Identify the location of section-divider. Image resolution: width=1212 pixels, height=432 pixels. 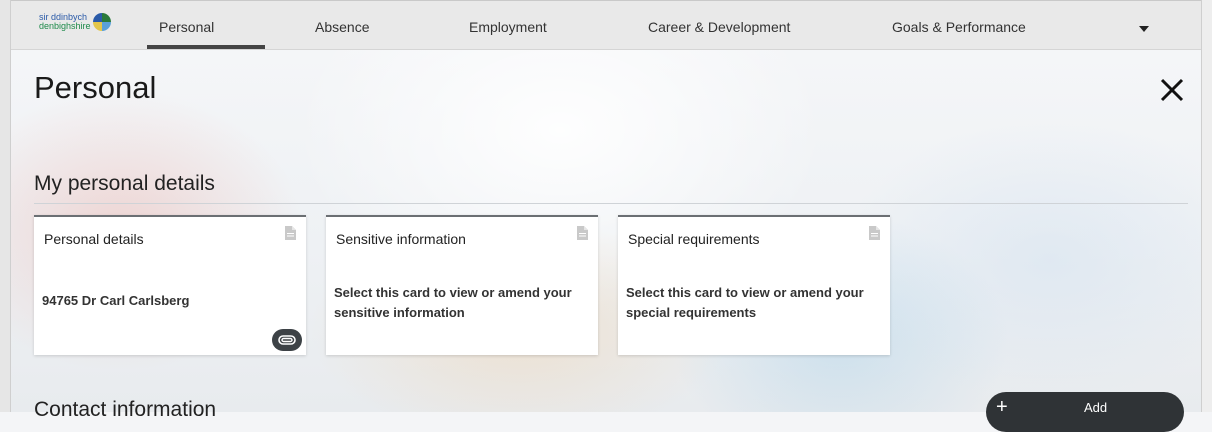
(611, 203).